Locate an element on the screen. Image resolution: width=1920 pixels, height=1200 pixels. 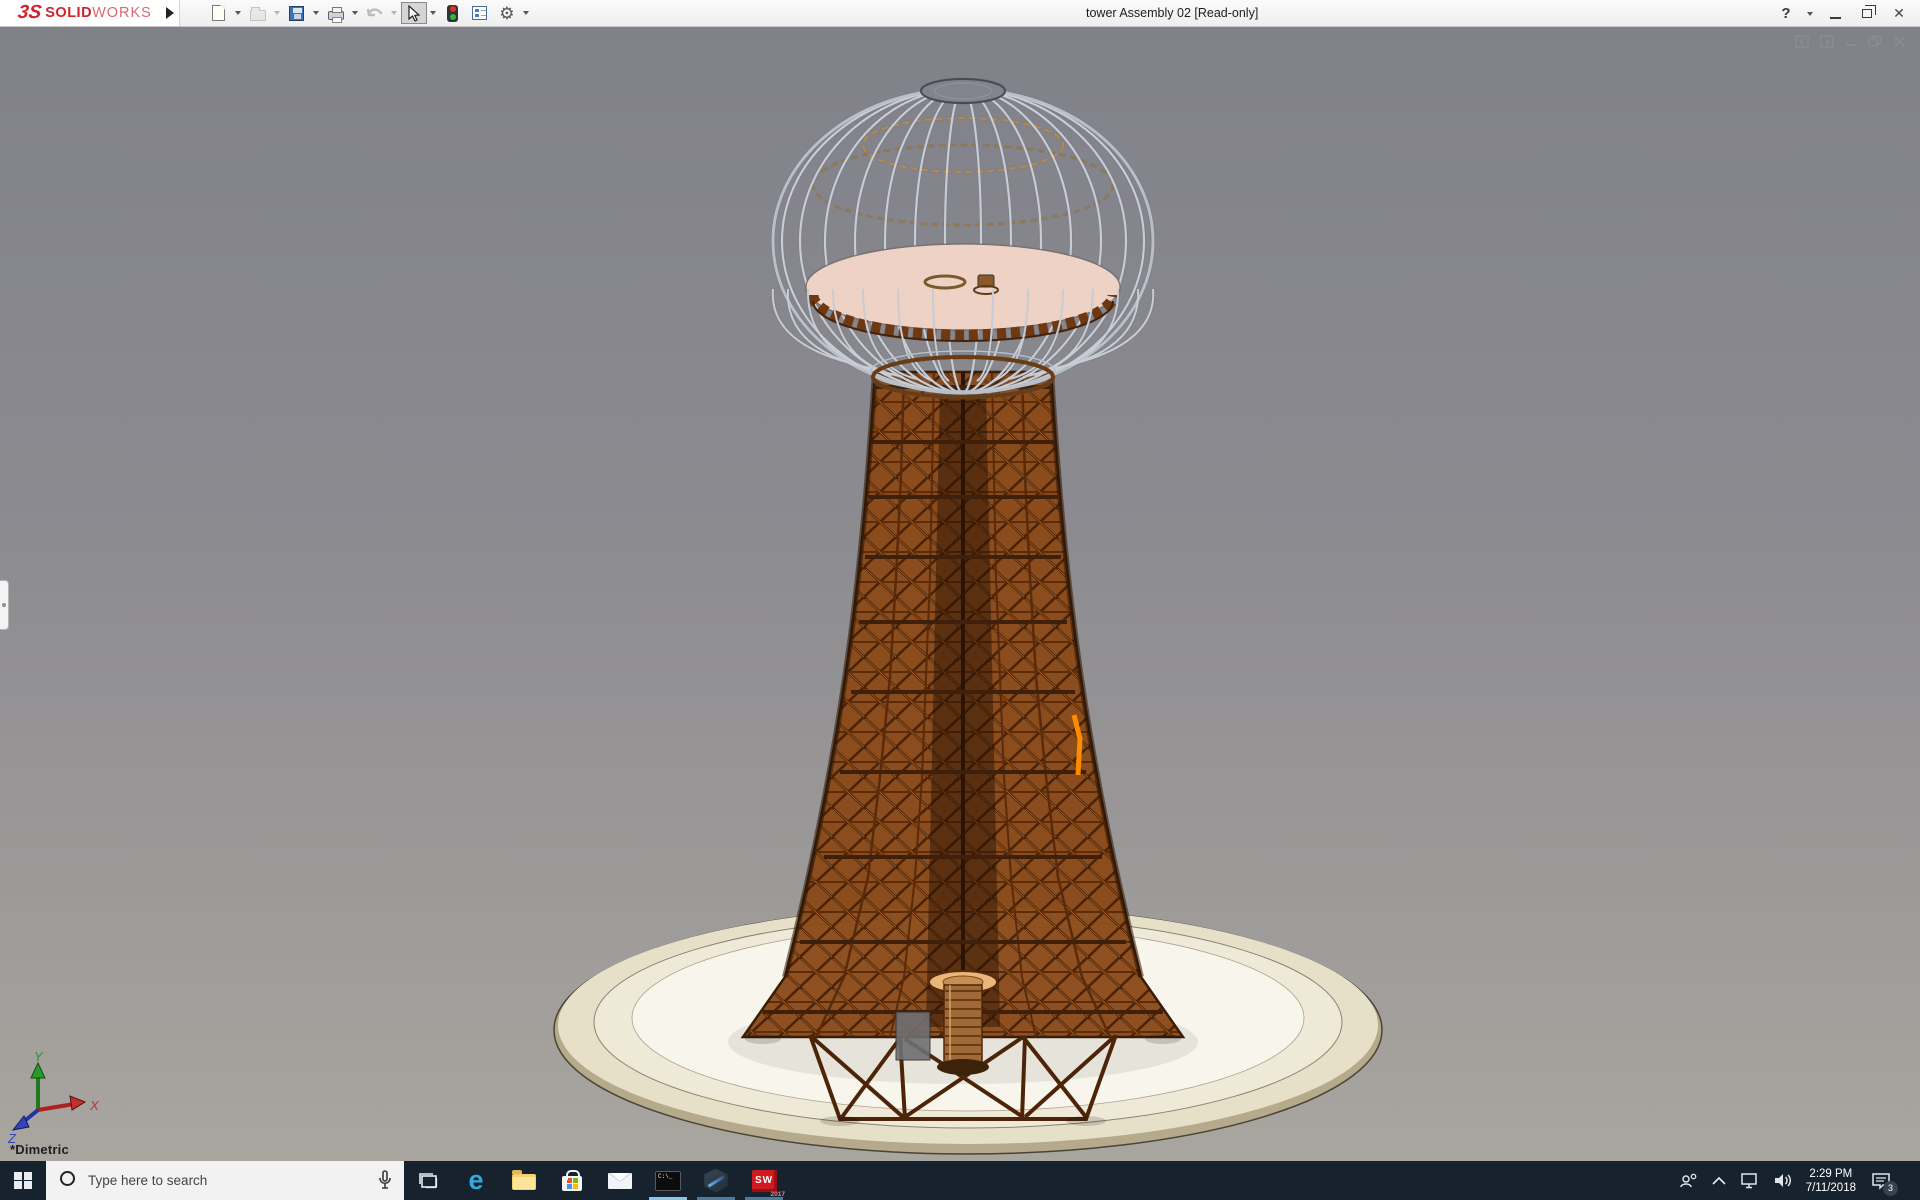
open-folder-icon is located at coordinates (257, 13).